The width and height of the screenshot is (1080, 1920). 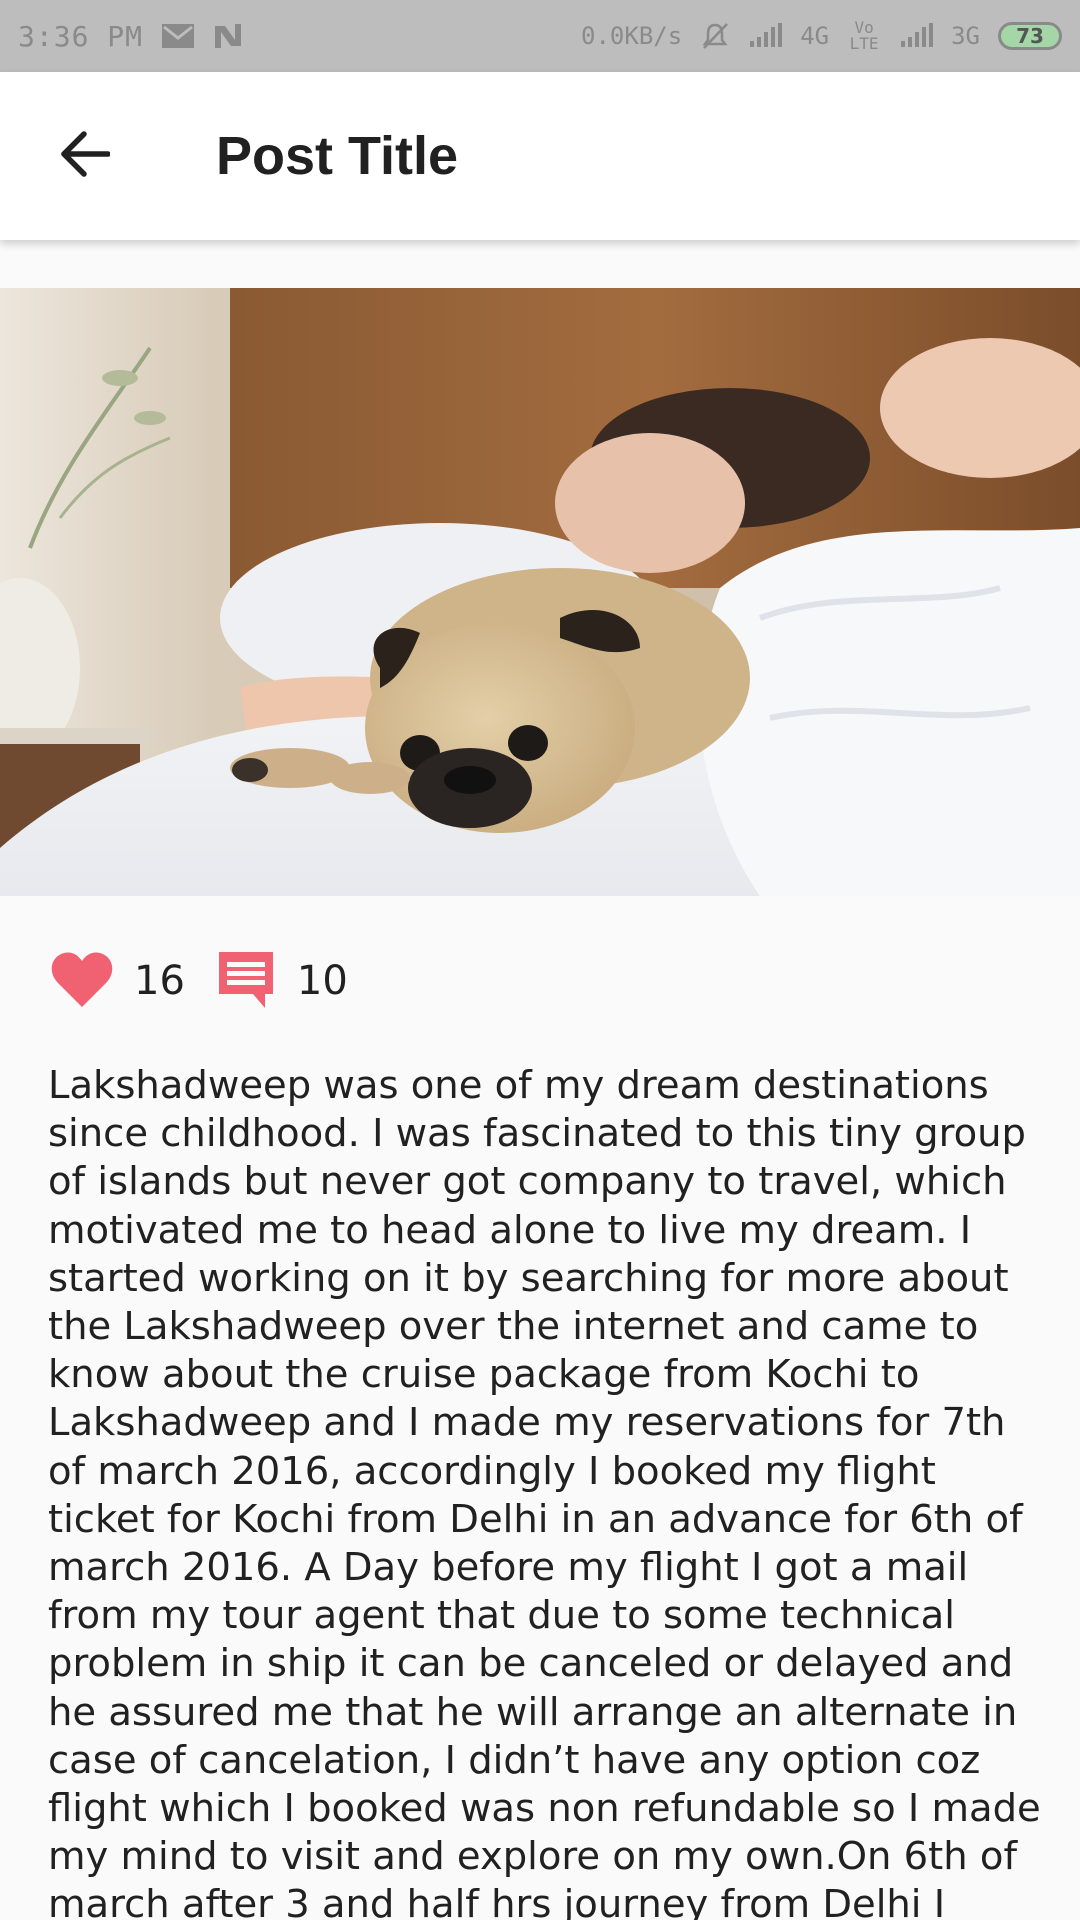 I want to click on heart-icon, so click(x=82, y=981).